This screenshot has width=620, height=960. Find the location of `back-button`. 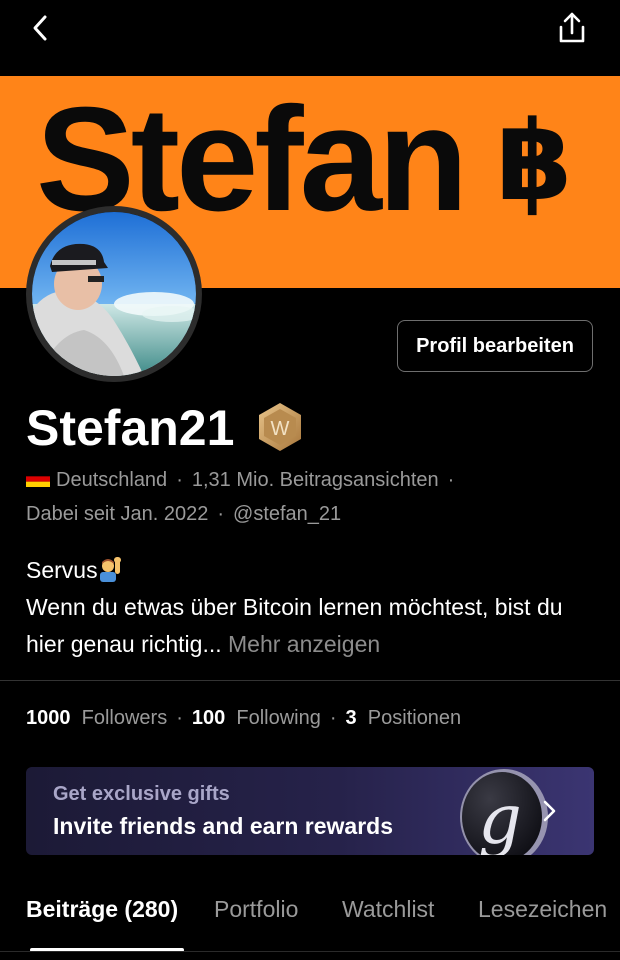

back-button is located at coordinates (40, 28).